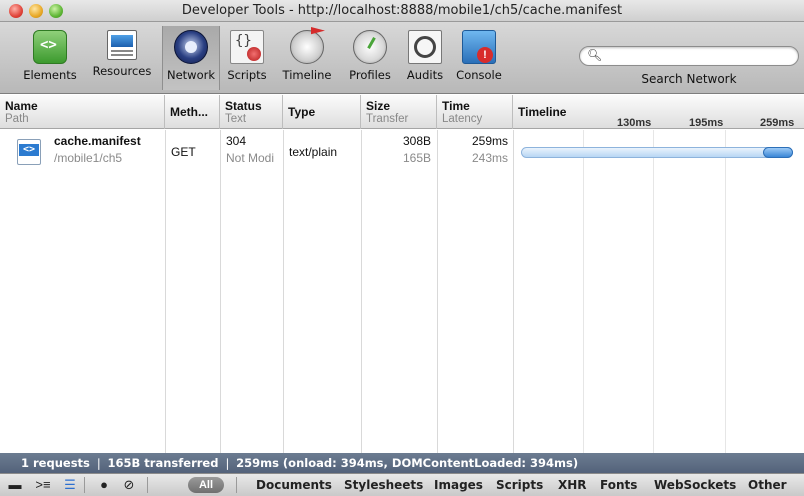 The image size is (804, 496). I want to click on filter-other: Other, so click(767, 485).